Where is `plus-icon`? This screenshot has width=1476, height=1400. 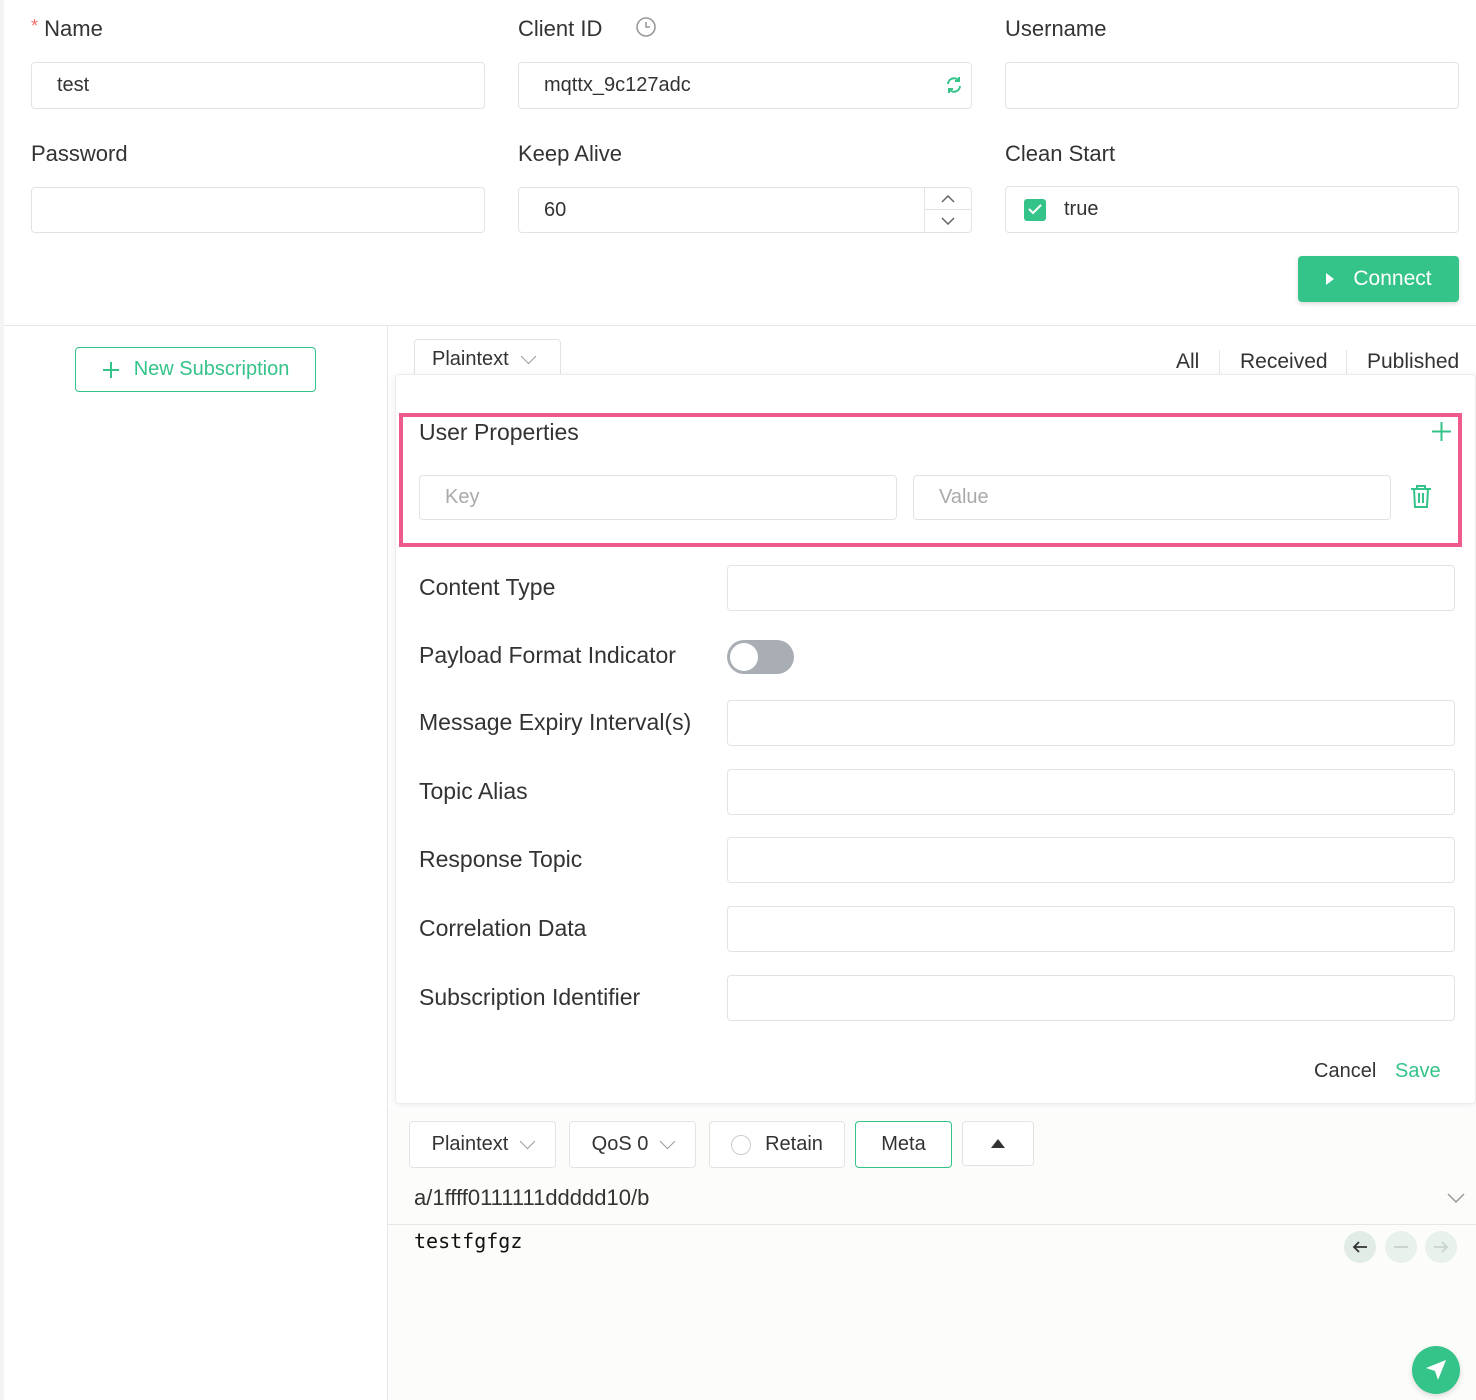 plus-icon is located at coordinates (110, 369).